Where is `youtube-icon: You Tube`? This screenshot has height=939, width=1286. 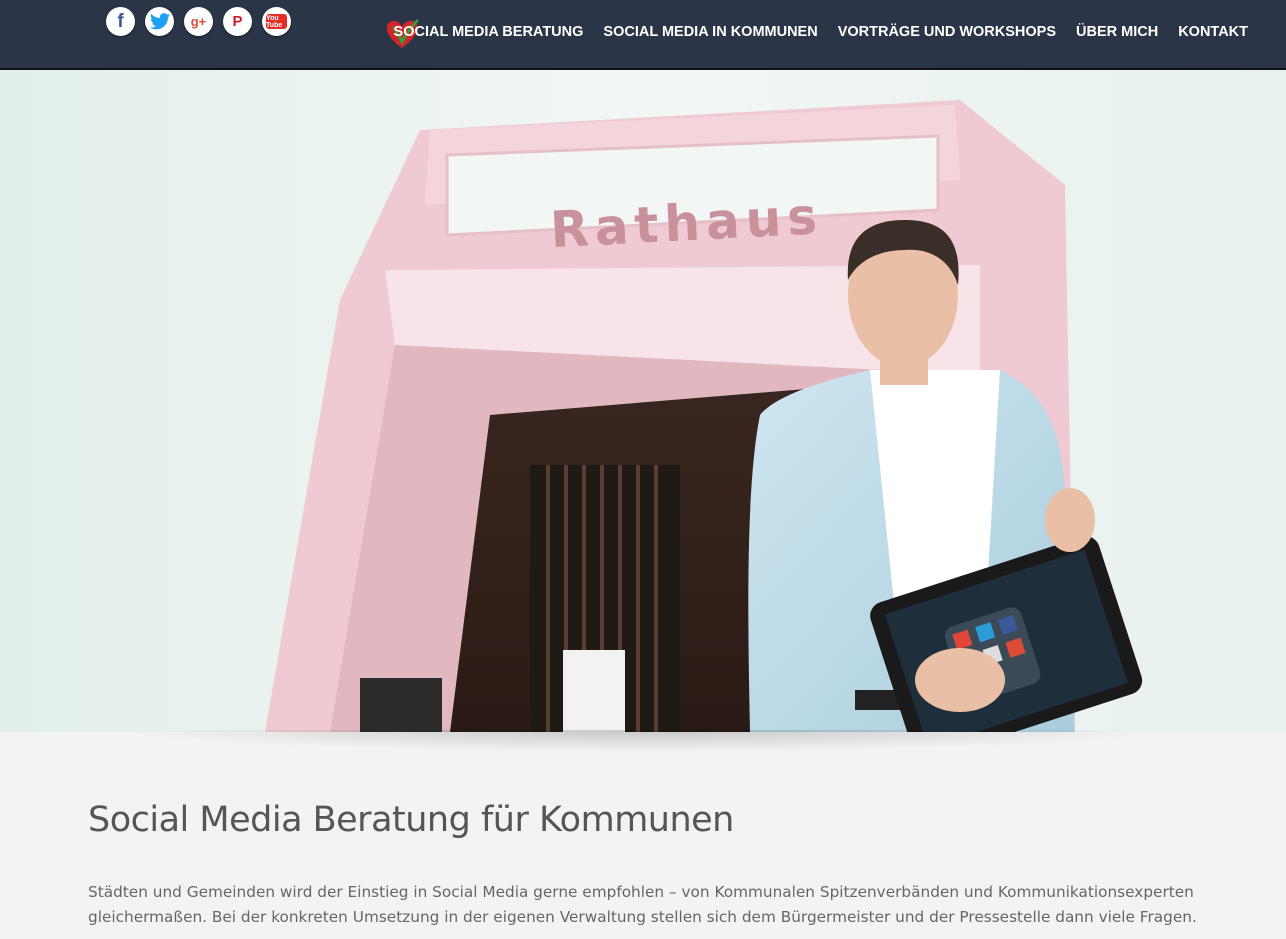 youtube-icon: You Tube is located at coordinates (276, 21).